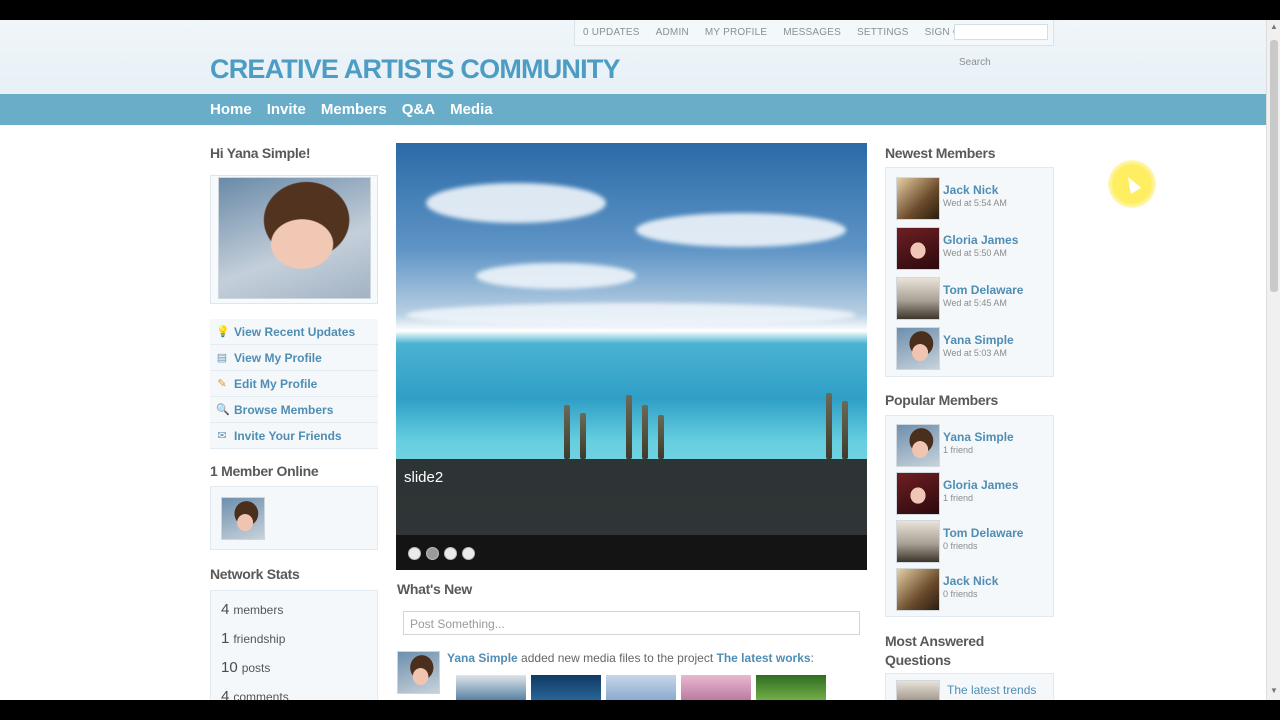 This screenshot has width=1280, height=720. I want to click on menu-browse-members: 🔍 Browse Members, so click(294, 410).